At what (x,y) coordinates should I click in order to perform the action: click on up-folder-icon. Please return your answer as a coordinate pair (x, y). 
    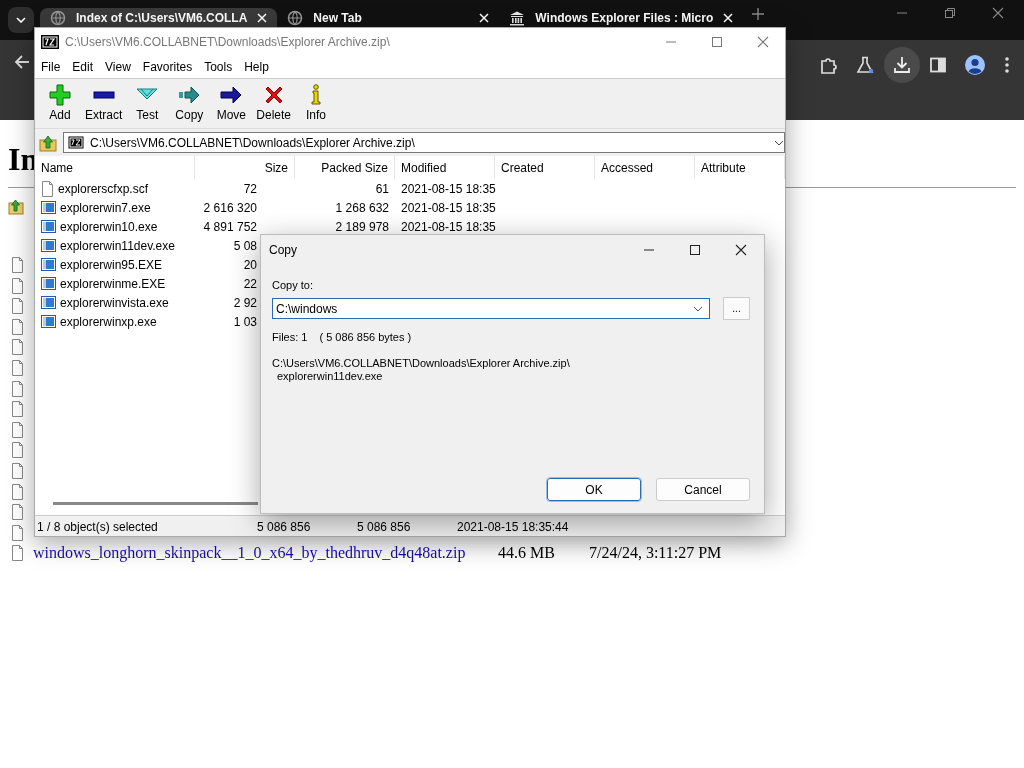
    Looking at the image, I should click on (48, 142).